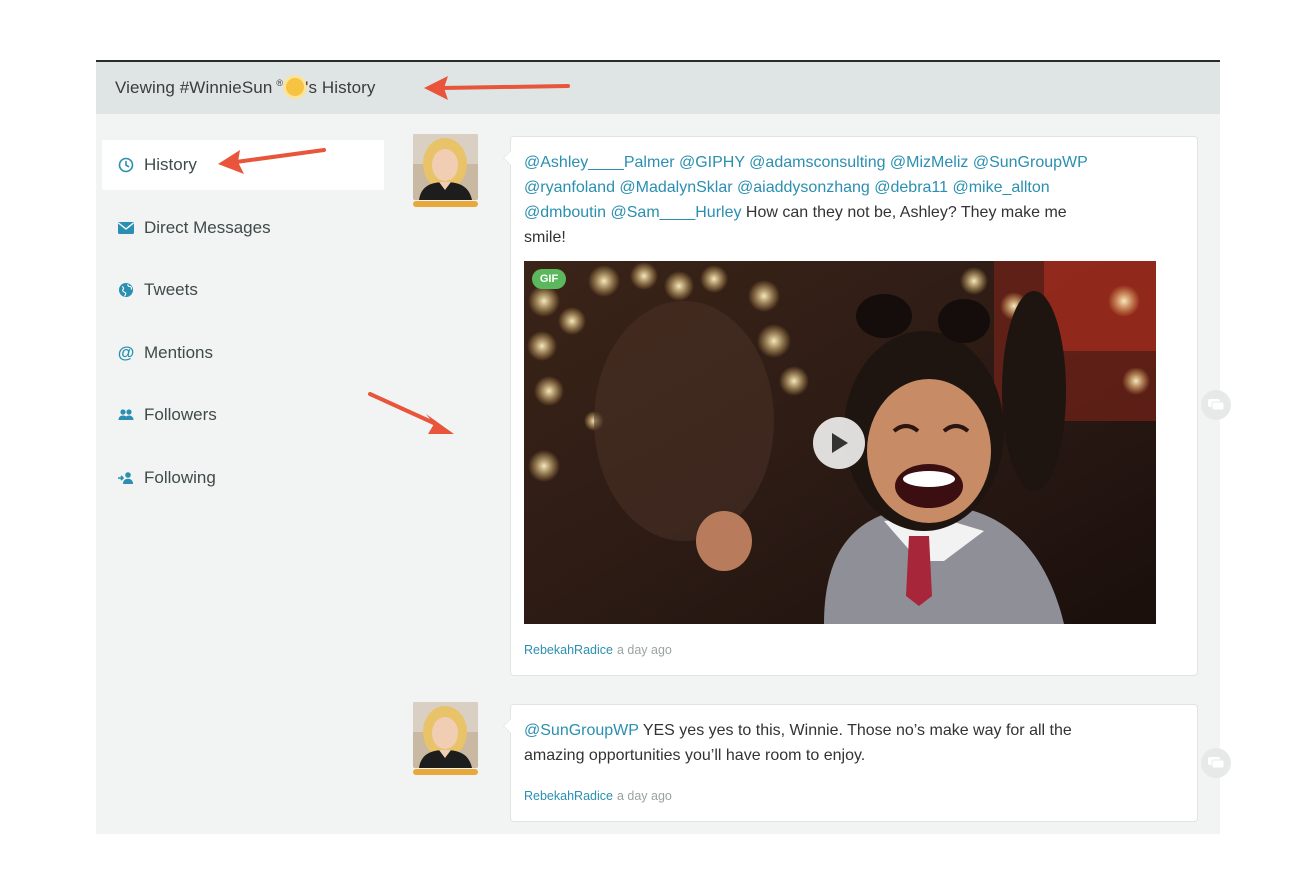 Image resolution: width=1292 pixels, height=872 pixels. What do you see at coordinates (194, 87) in the screenshot?
I see `title-prefix: Viewing #WinnieSun` at bounding box center [194, 87].